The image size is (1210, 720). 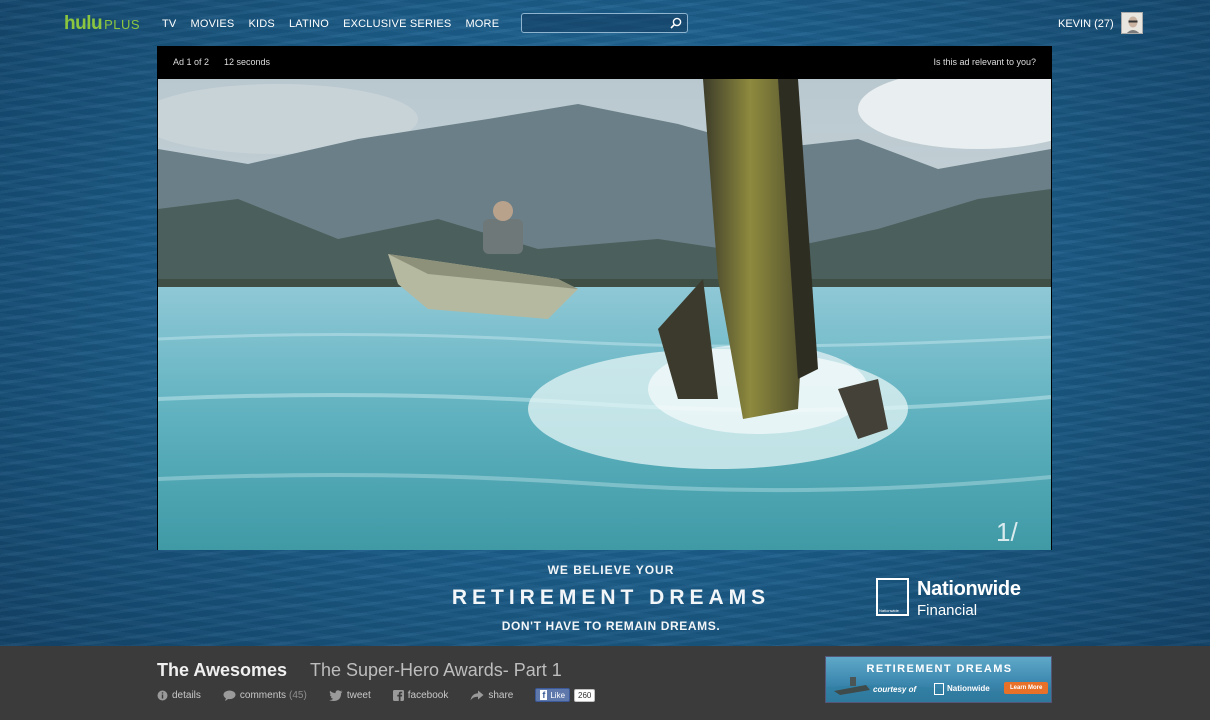 I want to click on user-menu: KEVIN (27), so click(x=1086, y=24).